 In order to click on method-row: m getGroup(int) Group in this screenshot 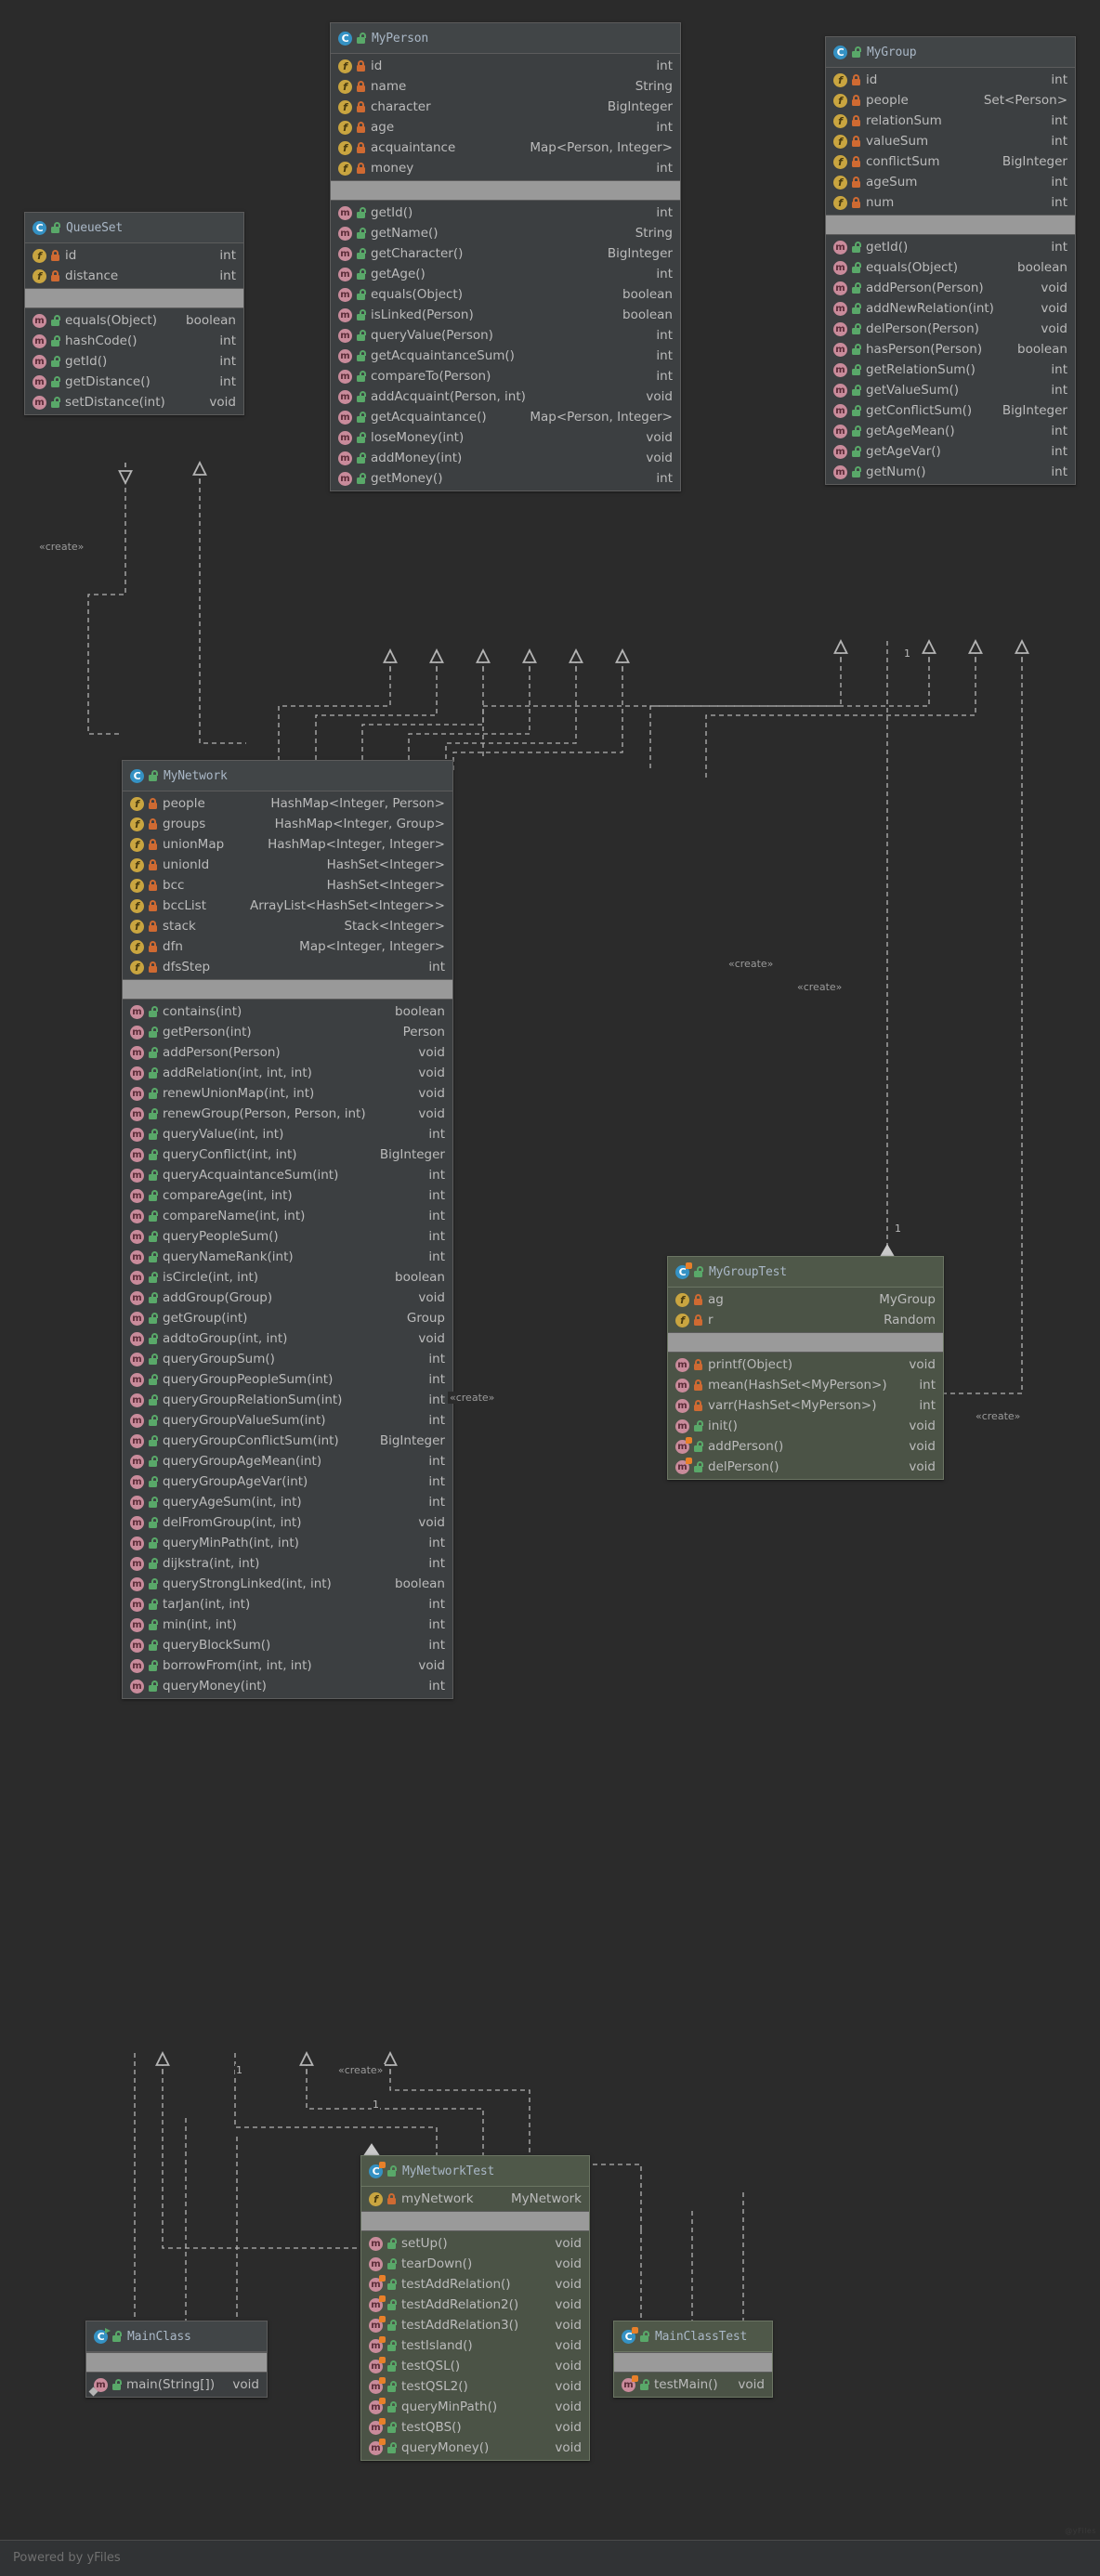, I will do `click(288, 1318)`.